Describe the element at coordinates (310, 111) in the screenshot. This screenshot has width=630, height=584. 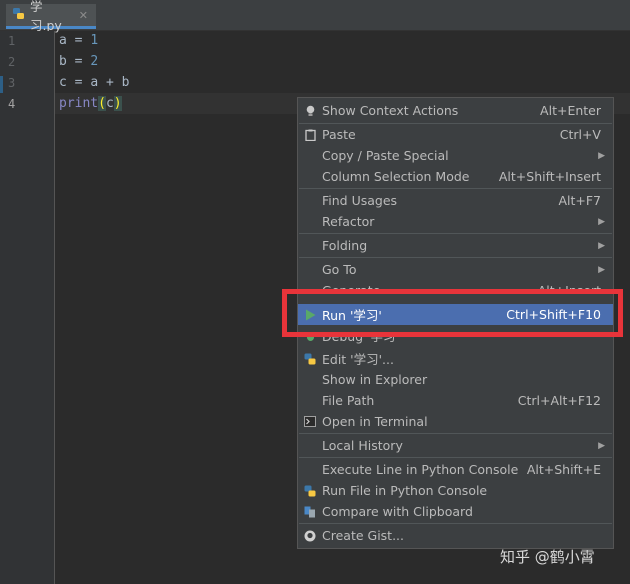
I see `lightbulb-icon` at that location.